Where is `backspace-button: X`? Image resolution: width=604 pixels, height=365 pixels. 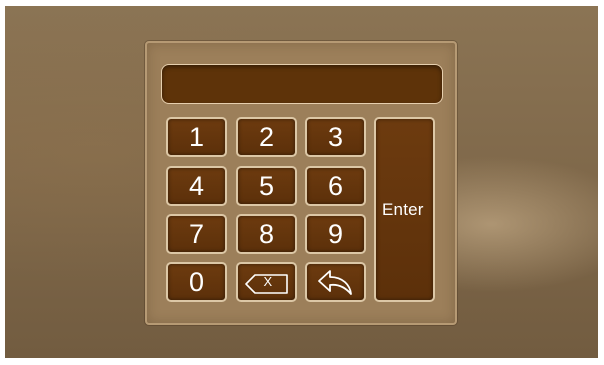 backspace-button: X is located at coordinates (266, 282).